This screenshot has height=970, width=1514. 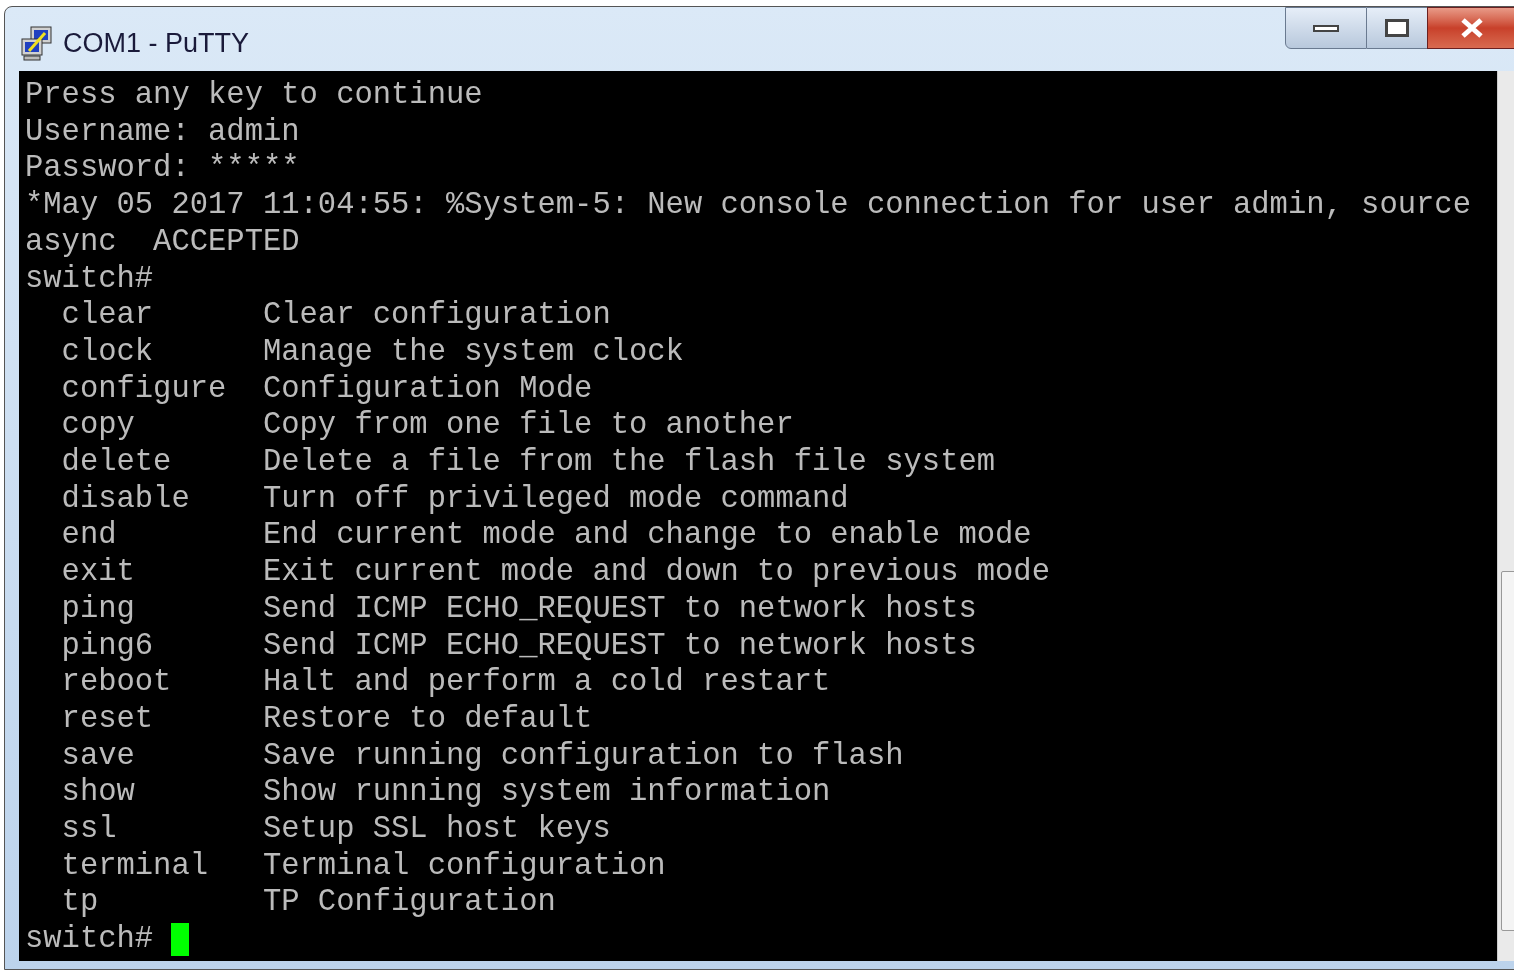 What do you see at coordinates (162, 242) in the screenshot?
I see `terminal-line: async ACCEPTED` at bounding box center [162, 242].